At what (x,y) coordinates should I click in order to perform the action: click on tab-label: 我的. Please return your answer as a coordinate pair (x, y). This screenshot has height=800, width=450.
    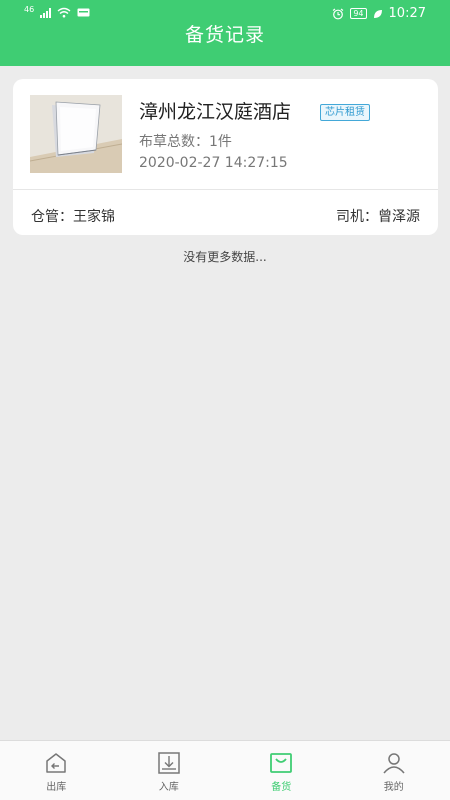
    Looking at the image, I should click on (393, 787).